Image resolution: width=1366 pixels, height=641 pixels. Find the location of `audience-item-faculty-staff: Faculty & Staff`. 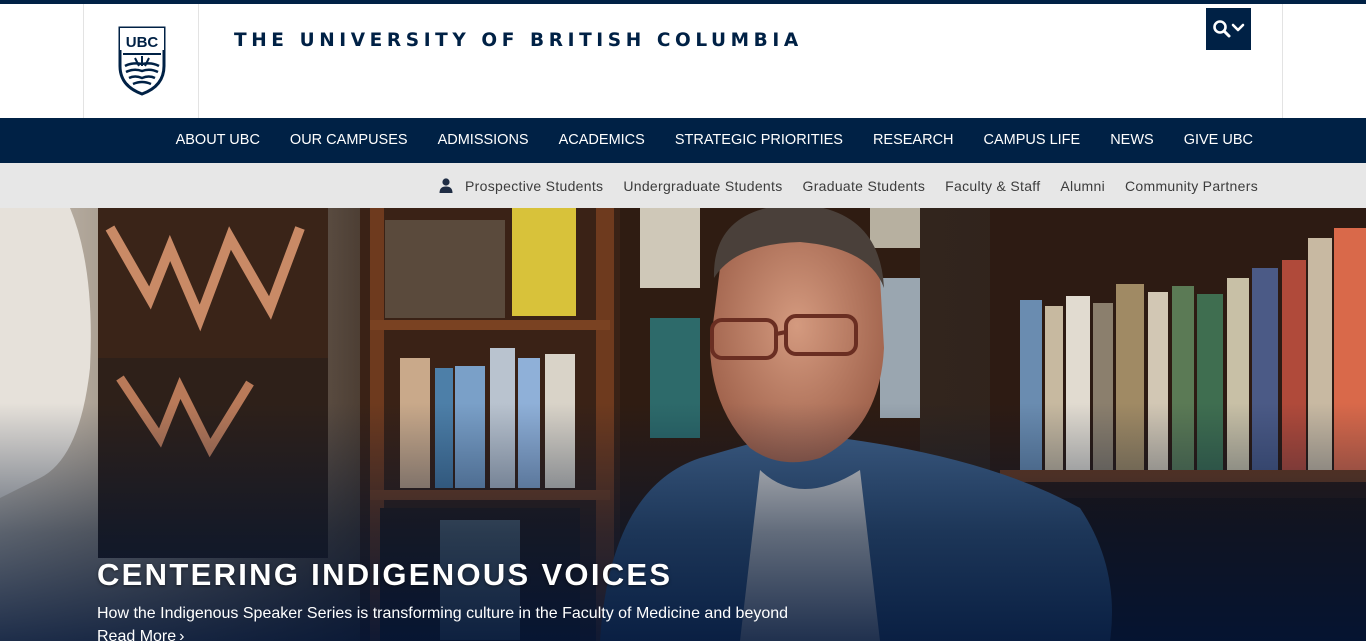

audience-item-faculty-staff: Faculty & Staff is located at coordinates (992, 186).